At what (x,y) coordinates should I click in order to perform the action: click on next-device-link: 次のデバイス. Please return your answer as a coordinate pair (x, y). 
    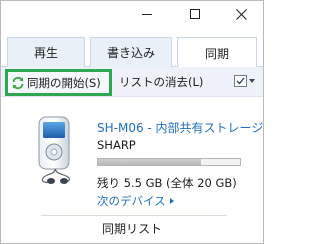
    Looking at the image, I should click on (135, 201).